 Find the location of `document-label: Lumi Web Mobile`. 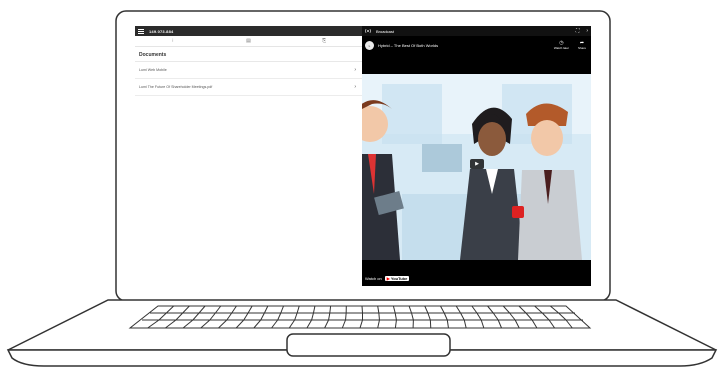

document-label: Lumi Web Mobile is located at coordinates (153, 70).